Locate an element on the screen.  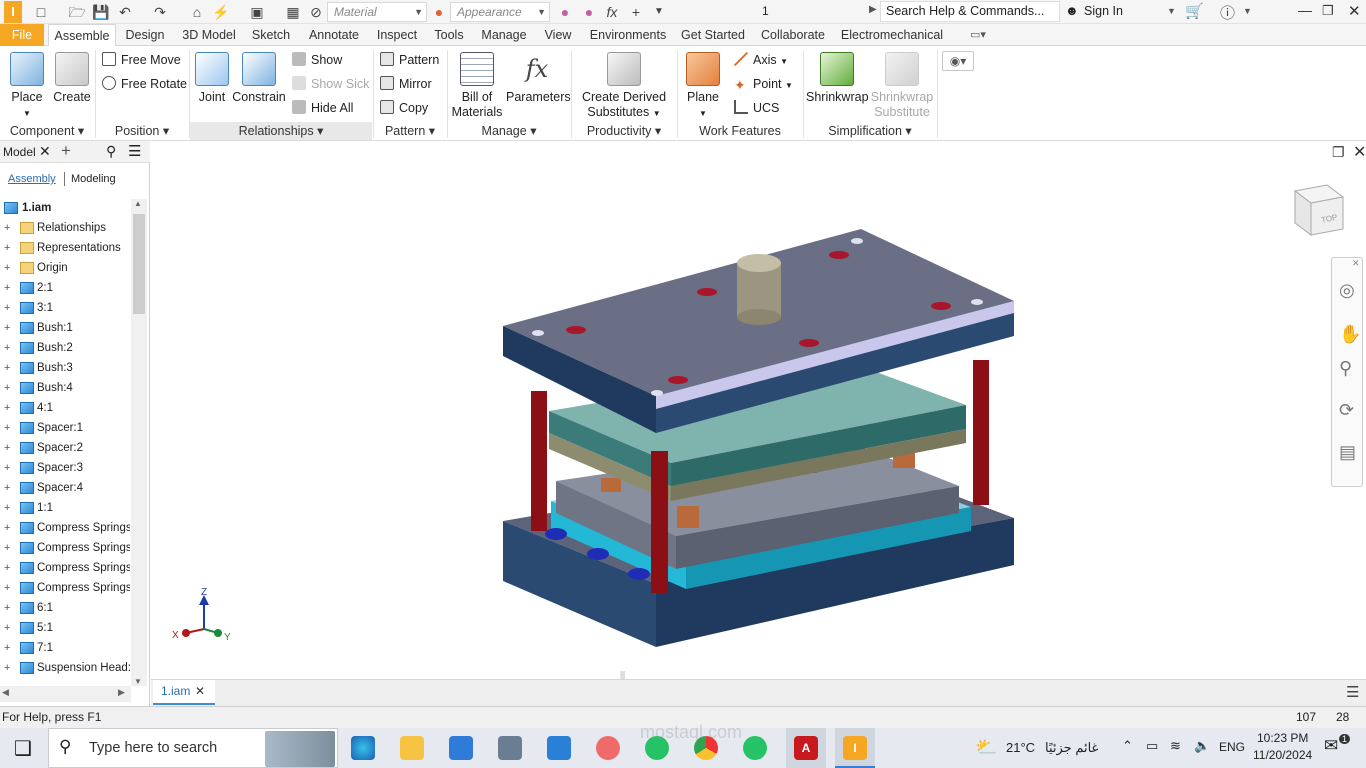
component-panel-label: Component ▾ is located at coordinates (47, 131).